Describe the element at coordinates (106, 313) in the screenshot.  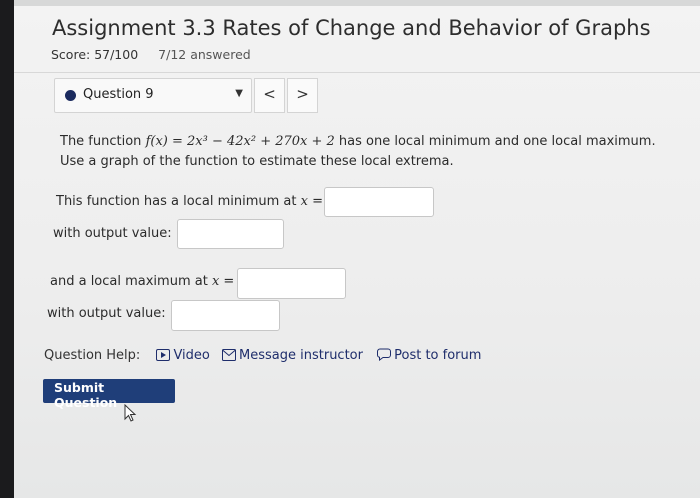
I see `local-max-output-label: with output value:` at that location.